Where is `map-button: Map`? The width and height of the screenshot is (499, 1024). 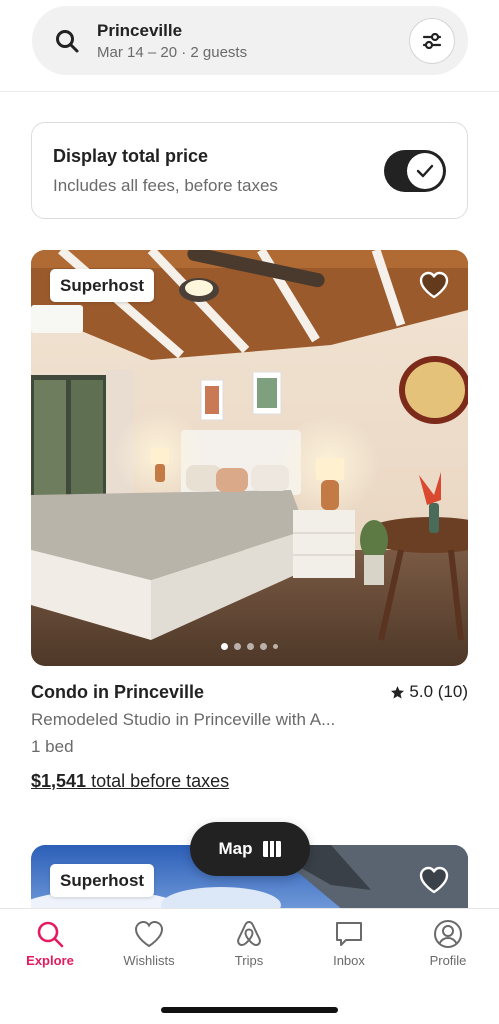 map-button: Map is located at coordinates (250, 849).